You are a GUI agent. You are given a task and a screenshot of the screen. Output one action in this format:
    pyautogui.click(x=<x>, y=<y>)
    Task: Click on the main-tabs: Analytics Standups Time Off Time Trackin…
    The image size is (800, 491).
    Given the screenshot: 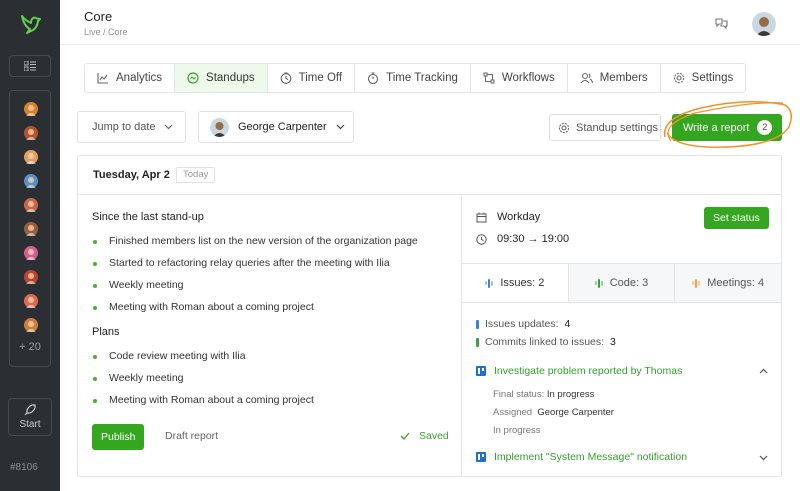 What is the action you would take?
    pyautogui.click(x=415, y=78)
    